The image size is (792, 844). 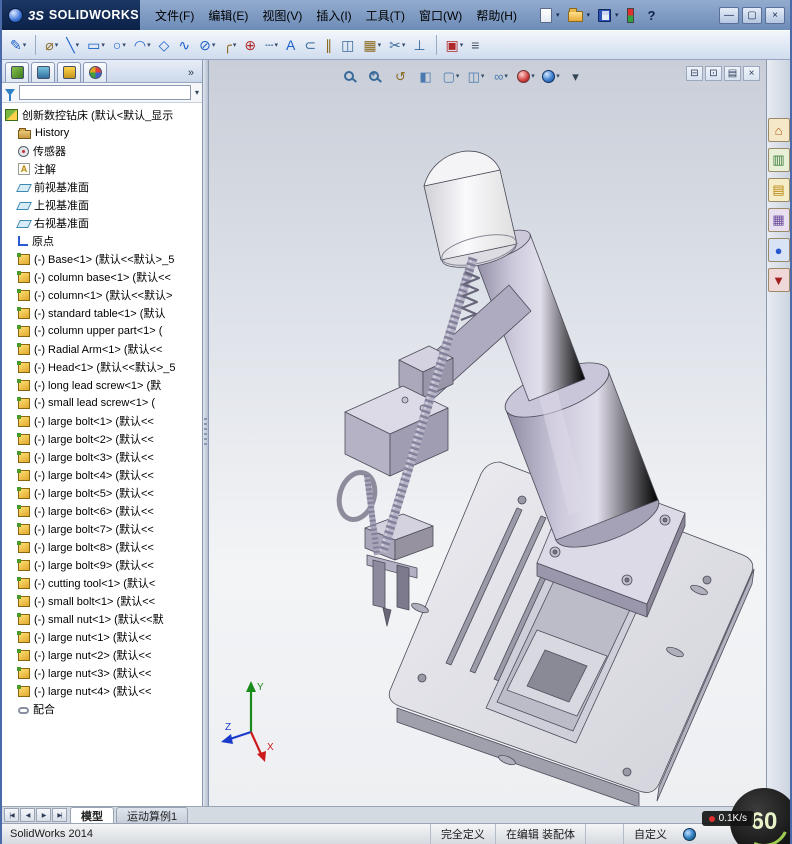 I want to click on tree-item: (-) large bolt<4> (默认<<, so click(x=102, y=475).